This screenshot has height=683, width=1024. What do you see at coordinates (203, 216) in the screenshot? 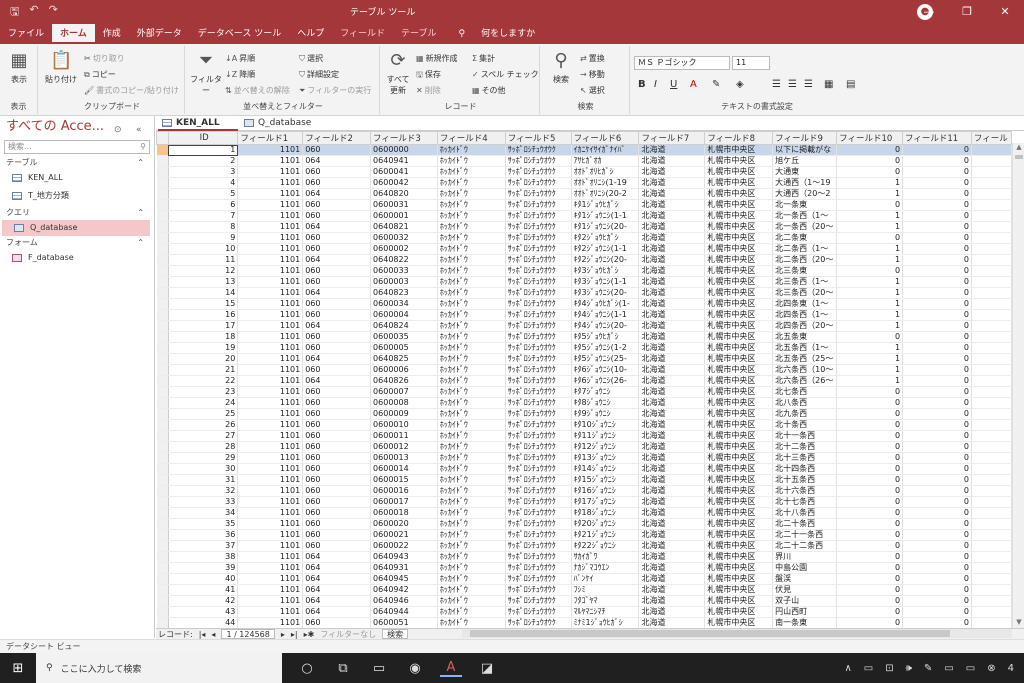
I see `table-cell: 7` at bounding box center [203, 216].